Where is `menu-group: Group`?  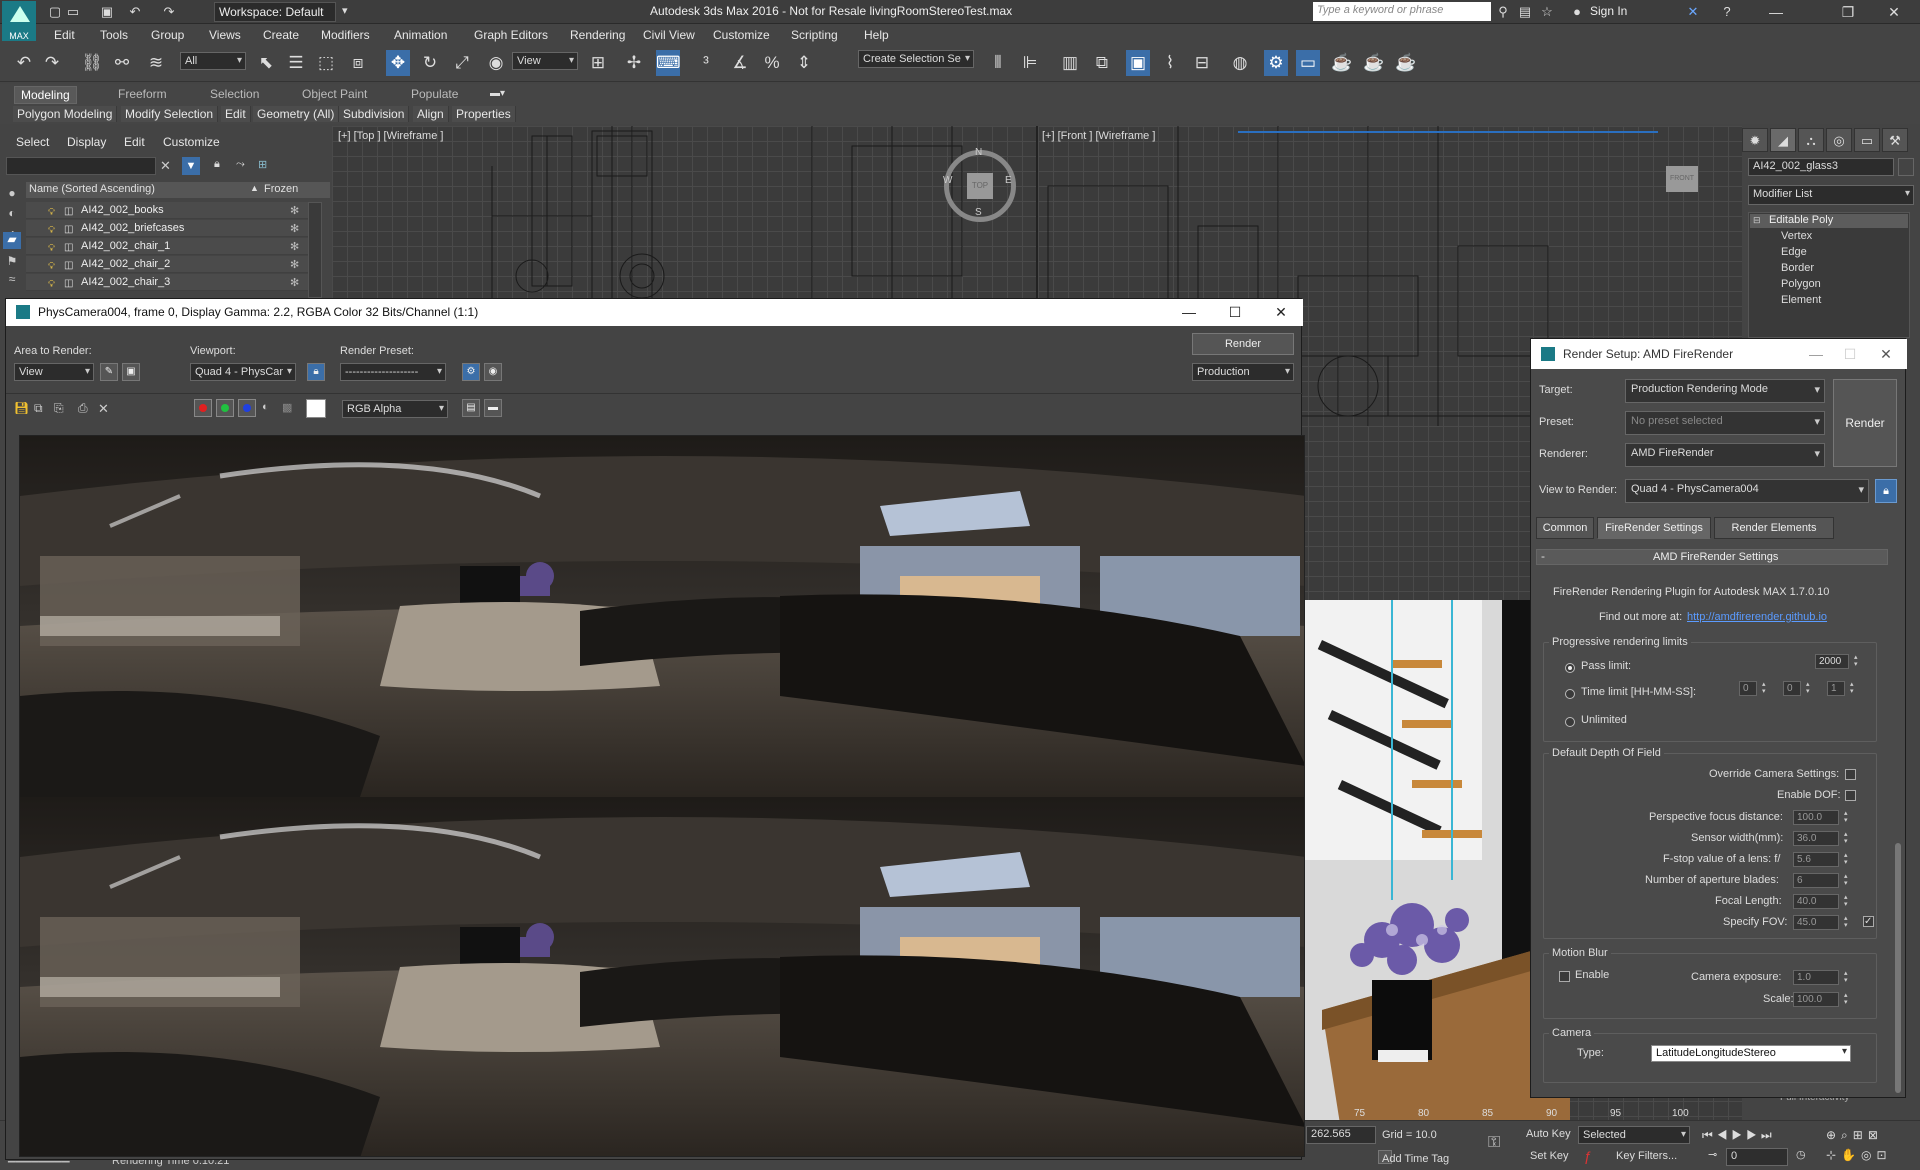 menu-group: Group is located at coordinates (167, 35).